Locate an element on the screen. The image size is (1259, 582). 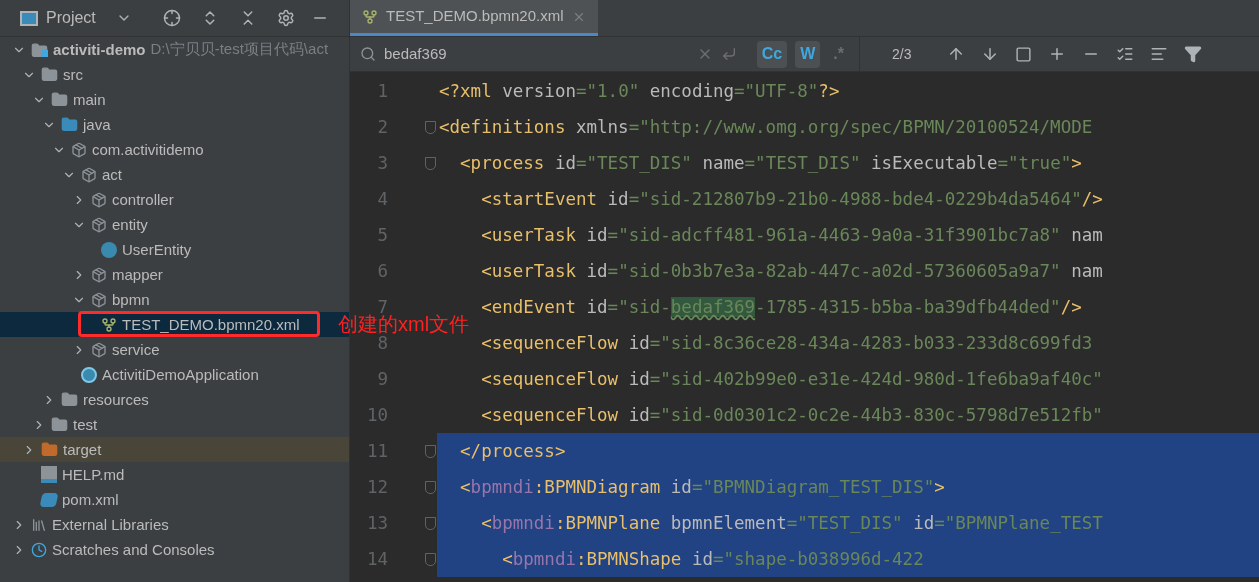
code-line: <bpmndi:BPMNDiagram id="BPMNDiagram_TEST_DIS"> is located at coordinates (702, 487).